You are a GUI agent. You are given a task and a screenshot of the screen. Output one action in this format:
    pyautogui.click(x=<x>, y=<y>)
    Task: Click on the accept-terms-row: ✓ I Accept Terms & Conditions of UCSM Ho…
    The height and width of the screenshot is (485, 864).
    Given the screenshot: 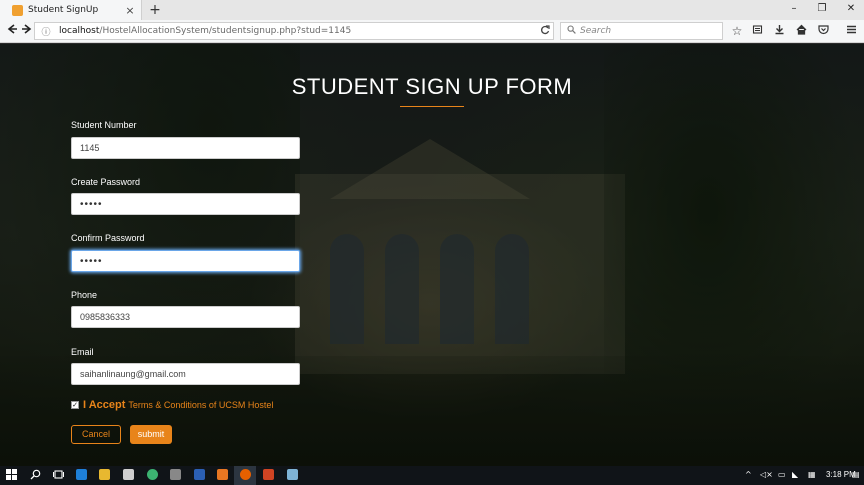 What is the action you would take?
    pyautogui.click(x=172, y=405)
    